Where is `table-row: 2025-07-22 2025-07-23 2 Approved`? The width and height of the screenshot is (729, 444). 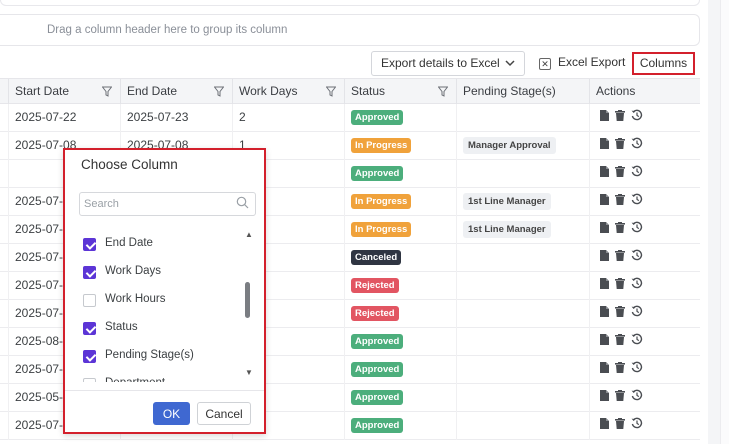
table-row: 2025-07-22 2025-07-23 2 Approved is located at coordinates (350, 118).